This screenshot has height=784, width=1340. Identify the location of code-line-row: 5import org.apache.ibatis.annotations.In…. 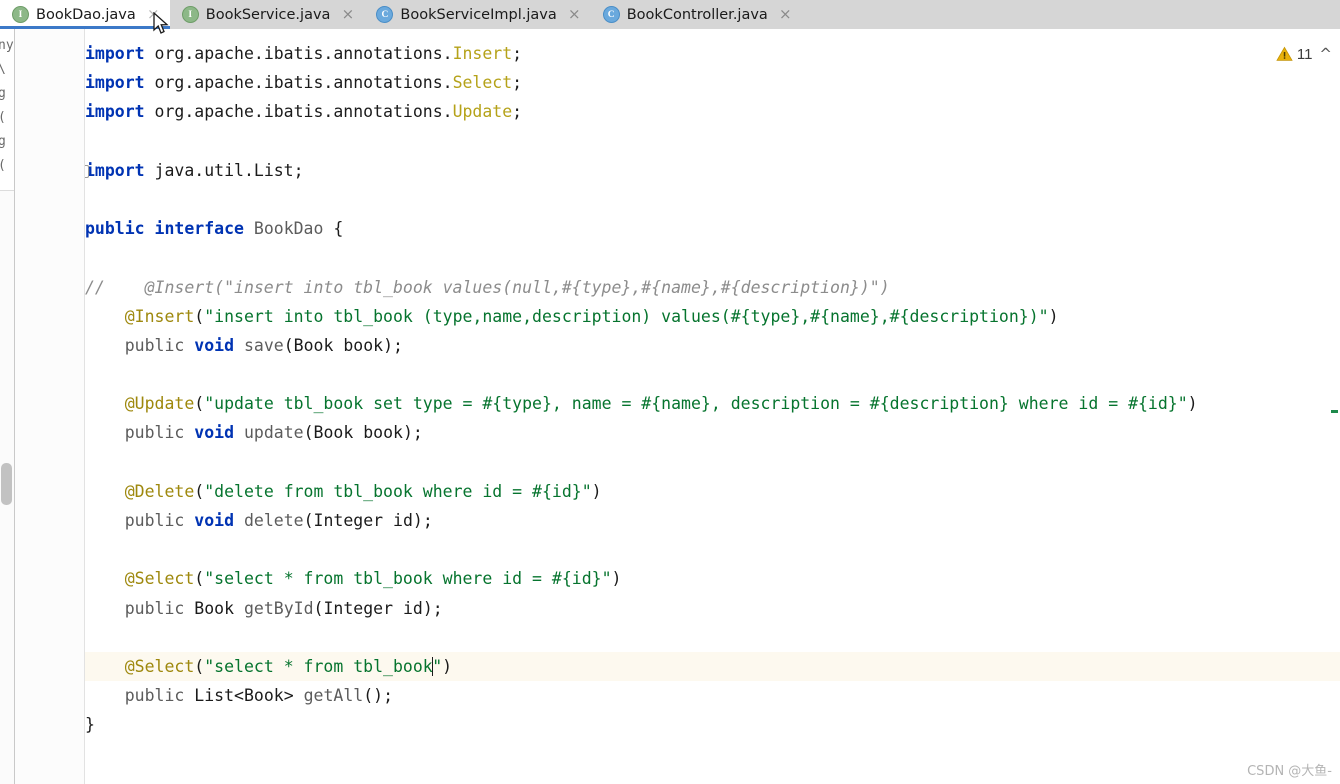
(712, 53).